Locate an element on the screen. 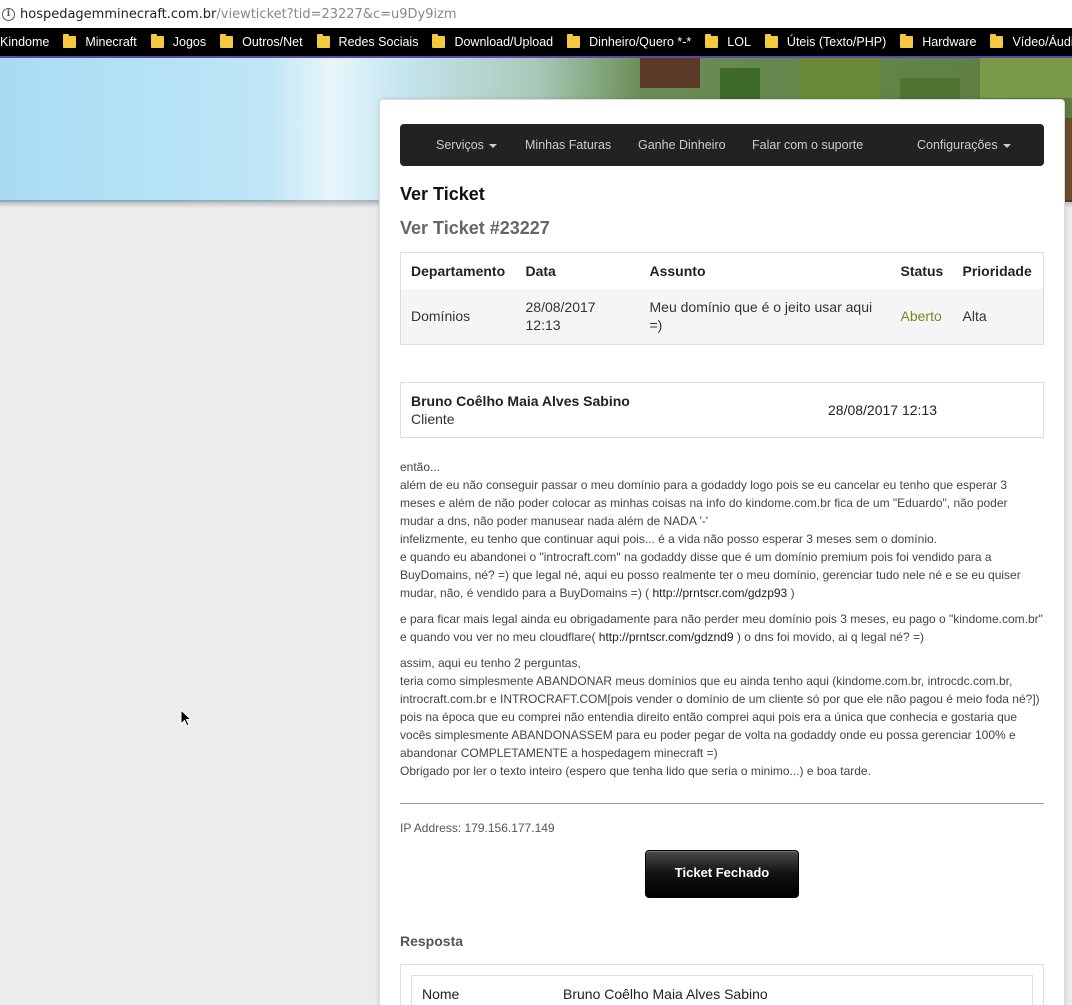 The image size is (1072, 1005). nav-servicos: Serviços is located at coordinates (466, 145).